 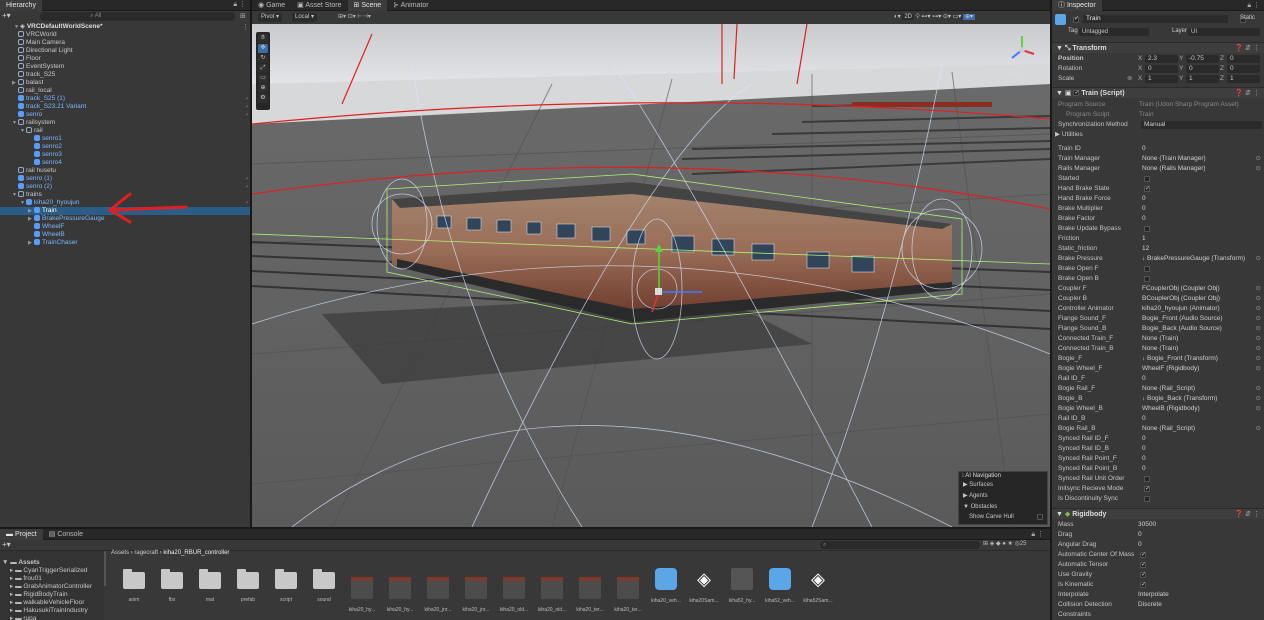 I want to click on show-carve-hull-checkbox, so click(x=1040, y=517).